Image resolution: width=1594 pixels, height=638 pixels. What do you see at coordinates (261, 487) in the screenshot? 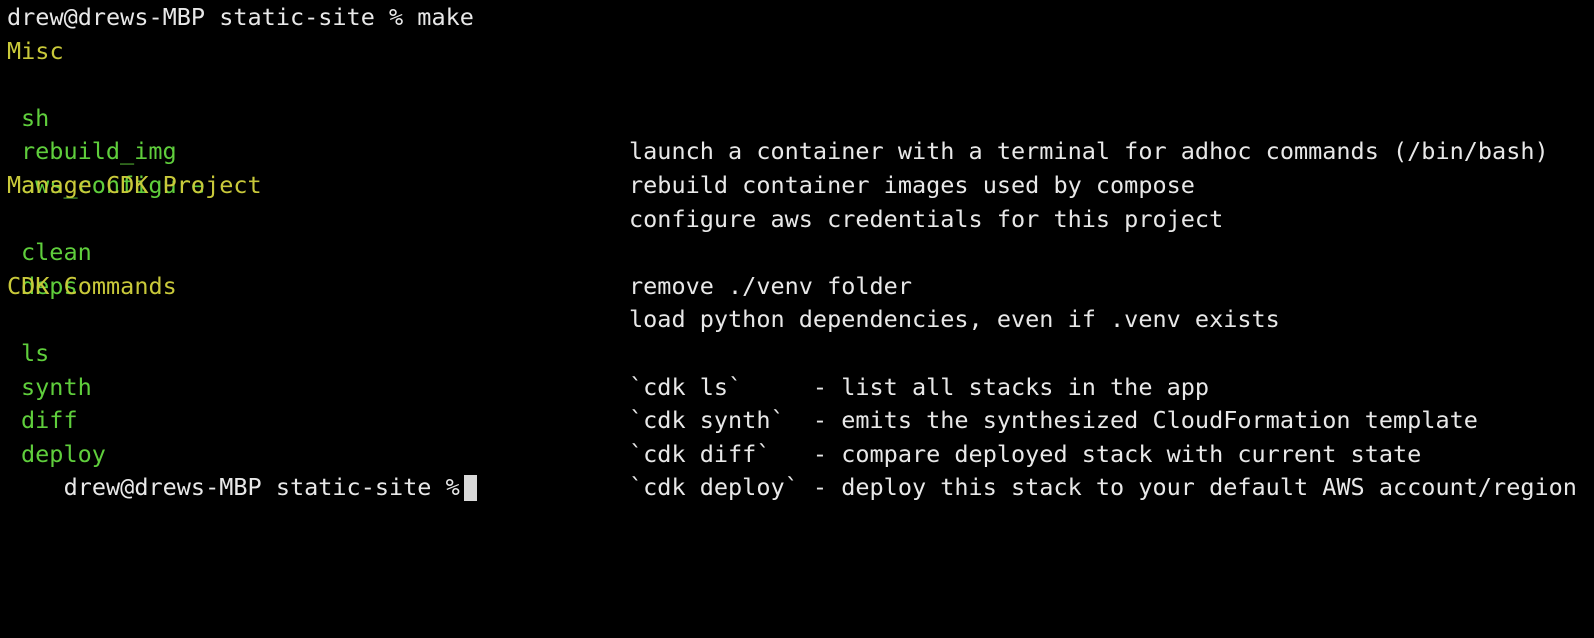
I see `current-prompt: drew@drews-MBP static-site %` at bounding box center [261, 487].